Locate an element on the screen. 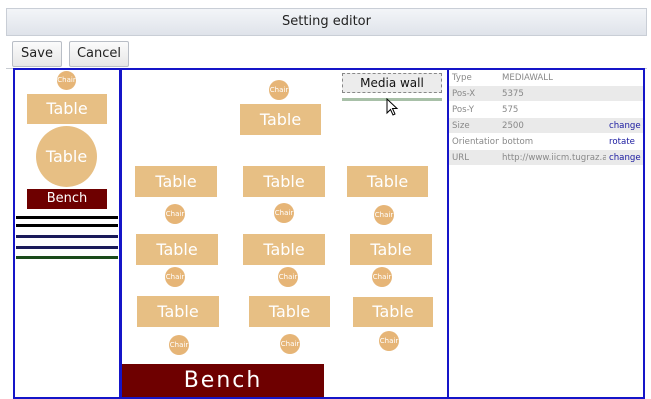 The image size is (651, 399). property-action-cell: rotate is located at coordinates (624, 141).